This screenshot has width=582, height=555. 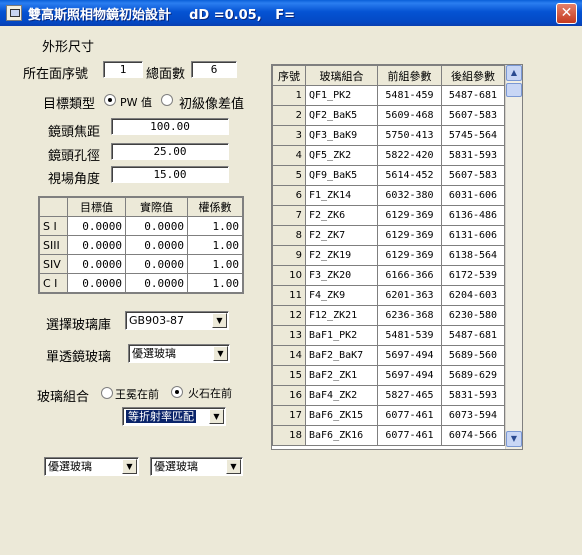 I want to click on table-row: 1 QF1_PK2 5481-459 5487-681, so click(x=388, y=95).